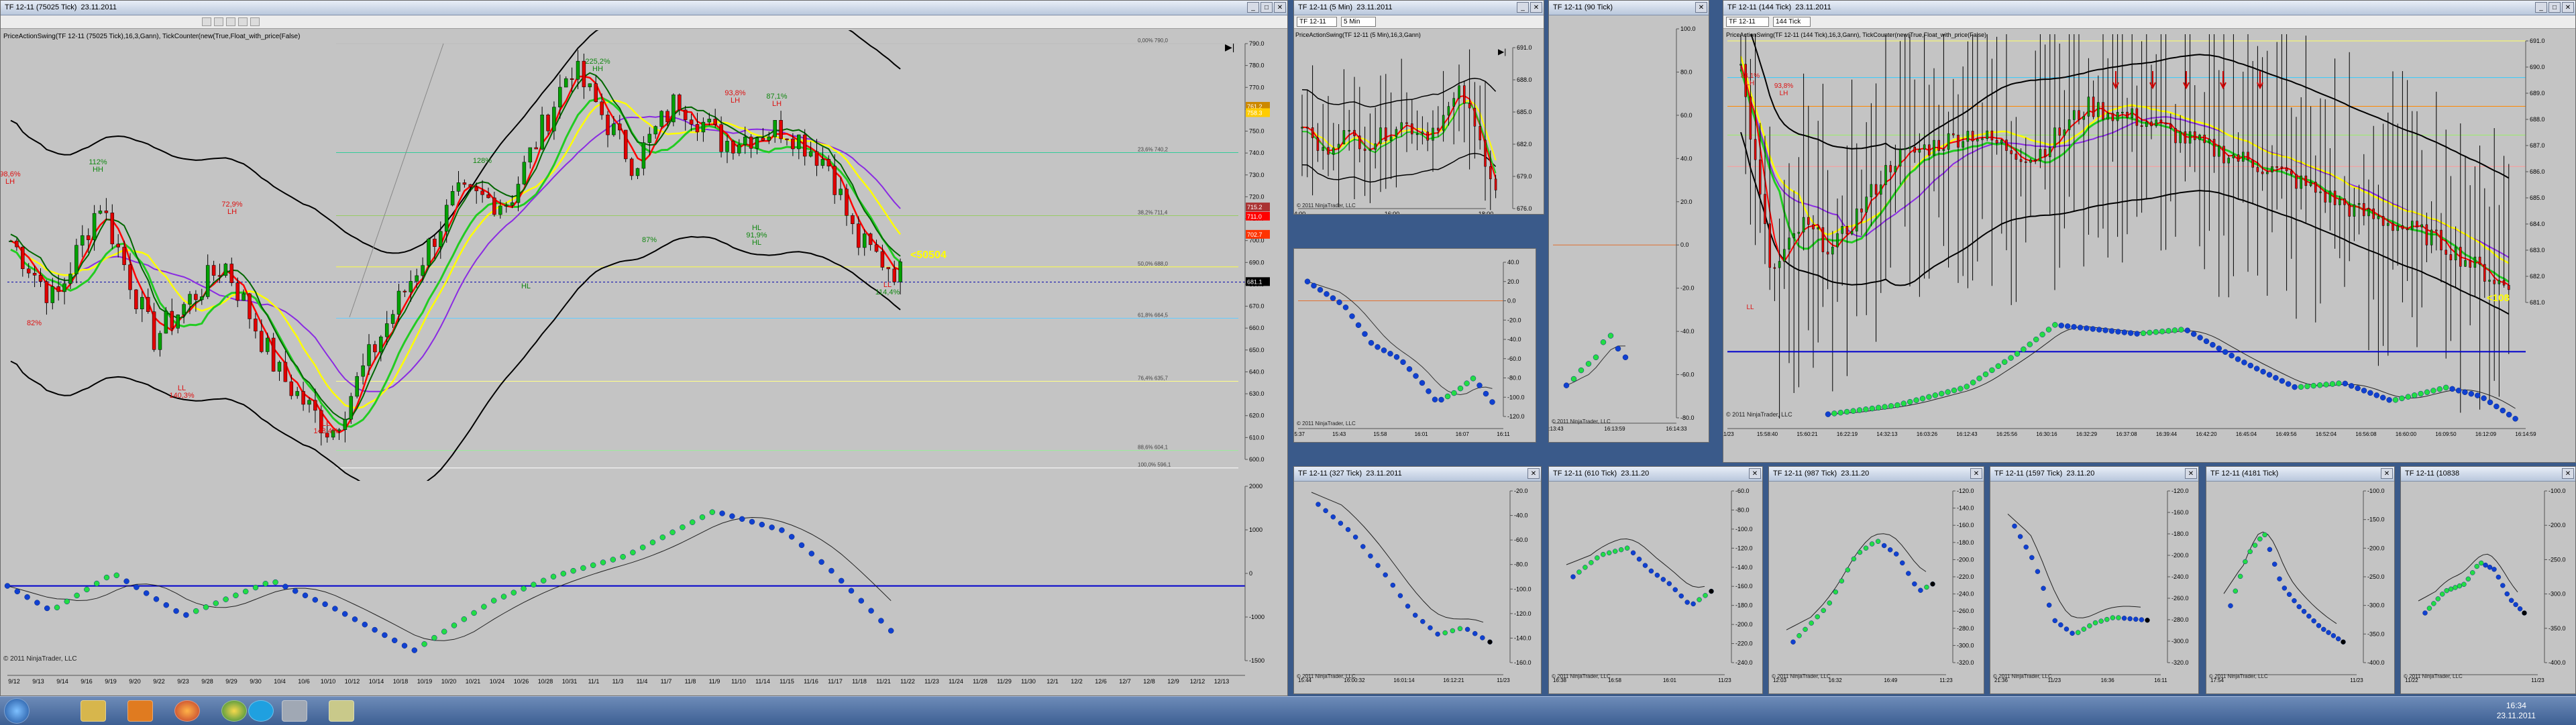 This screenshot has width=2576, height=725. Describe the element at coordinates (1417, 474) in the screenshot. I see `small-window-titlebar: TF 12-11 (327 Tick) 23.11.2011 ✕` at that location.